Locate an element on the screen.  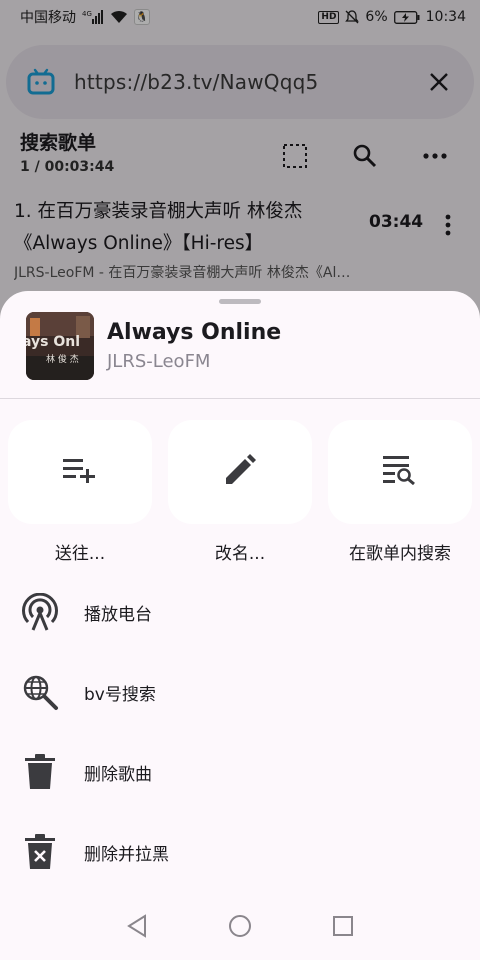
sheet-song-header: ays Onl 林 俊 杰 Always Online JLRS-LeoFM is located at coordinates (246, 346).